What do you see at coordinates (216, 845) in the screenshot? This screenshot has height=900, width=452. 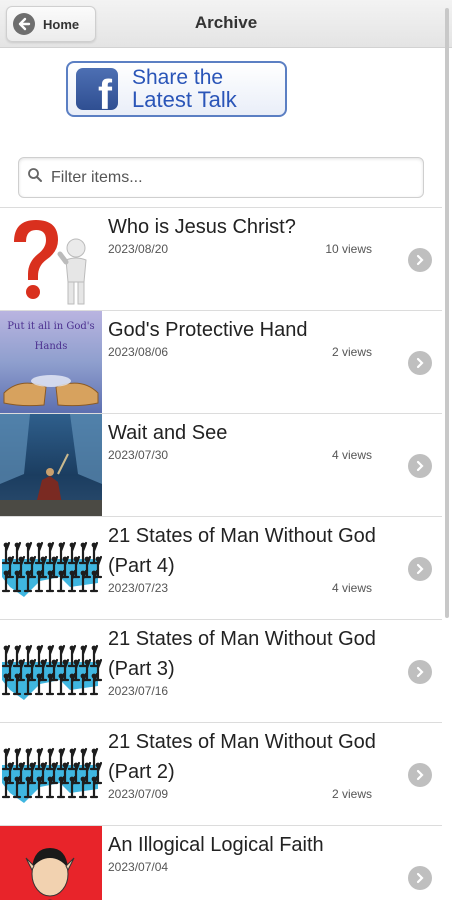 I see `item-title: An Illogical Logical Faith` at bounding box center [216, 845].